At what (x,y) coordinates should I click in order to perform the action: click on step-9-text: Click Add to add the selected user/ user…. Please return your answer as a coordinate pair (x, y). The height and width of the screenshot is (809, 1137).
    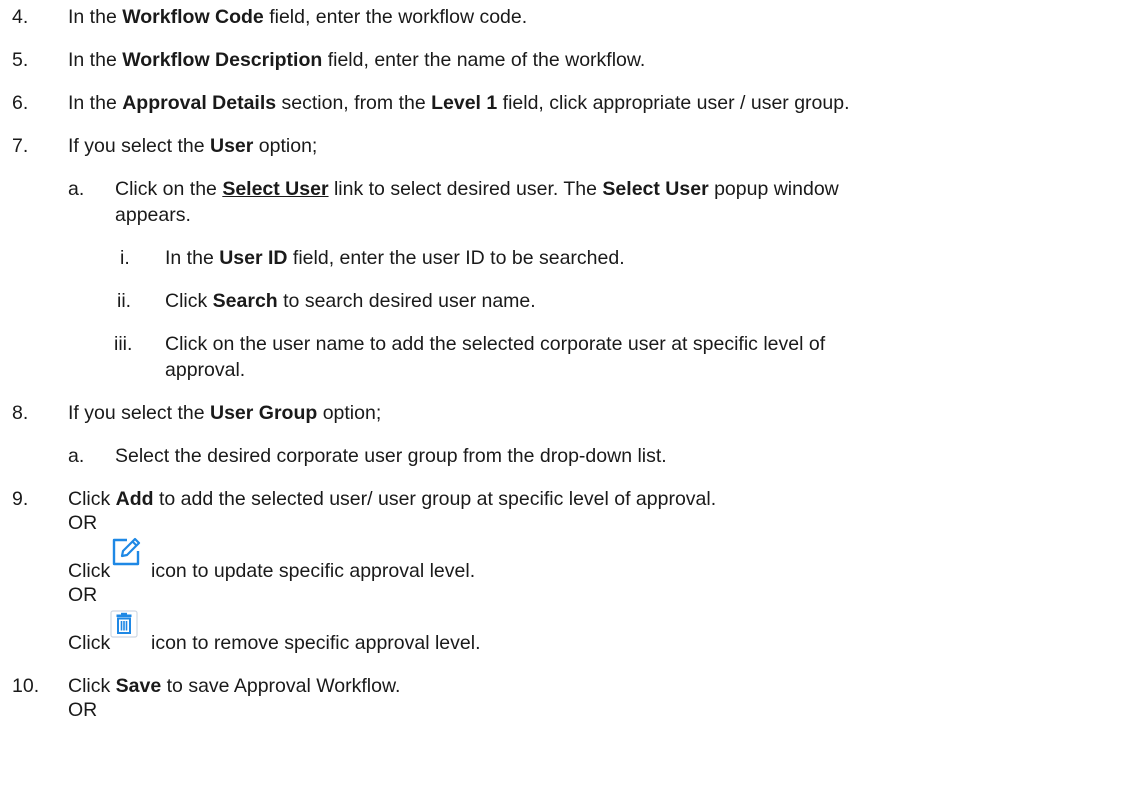
    Looking at the image, I should click on (392, 499).